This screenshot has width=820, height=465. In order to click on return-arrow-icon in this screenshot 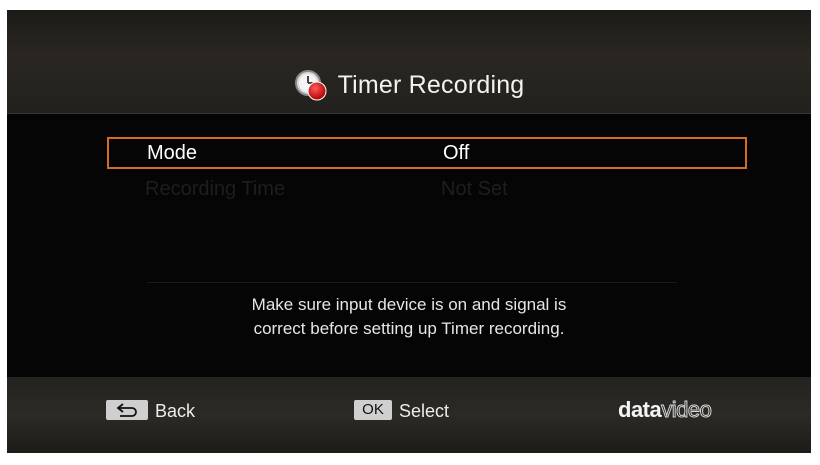, I will do `click(126, 410)`.